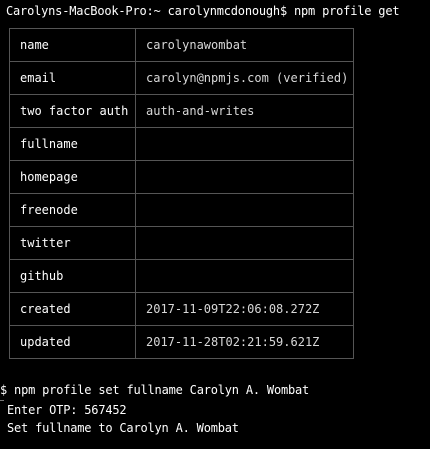 This screenshot has height=449, width=430. What do you see at coordinates (72, 276) in the screenshot?
I see `row-key: github` at bounding box center [72, 276].